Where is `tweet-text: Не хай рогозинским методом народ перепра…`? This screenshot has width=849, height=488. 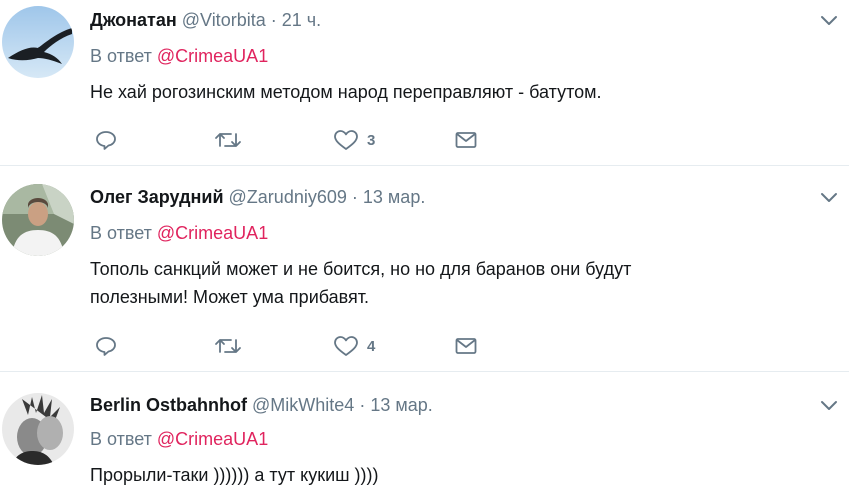
tweet-text: Не хай рогозинским методом народ перепра… is located at coordinates (346, 92).